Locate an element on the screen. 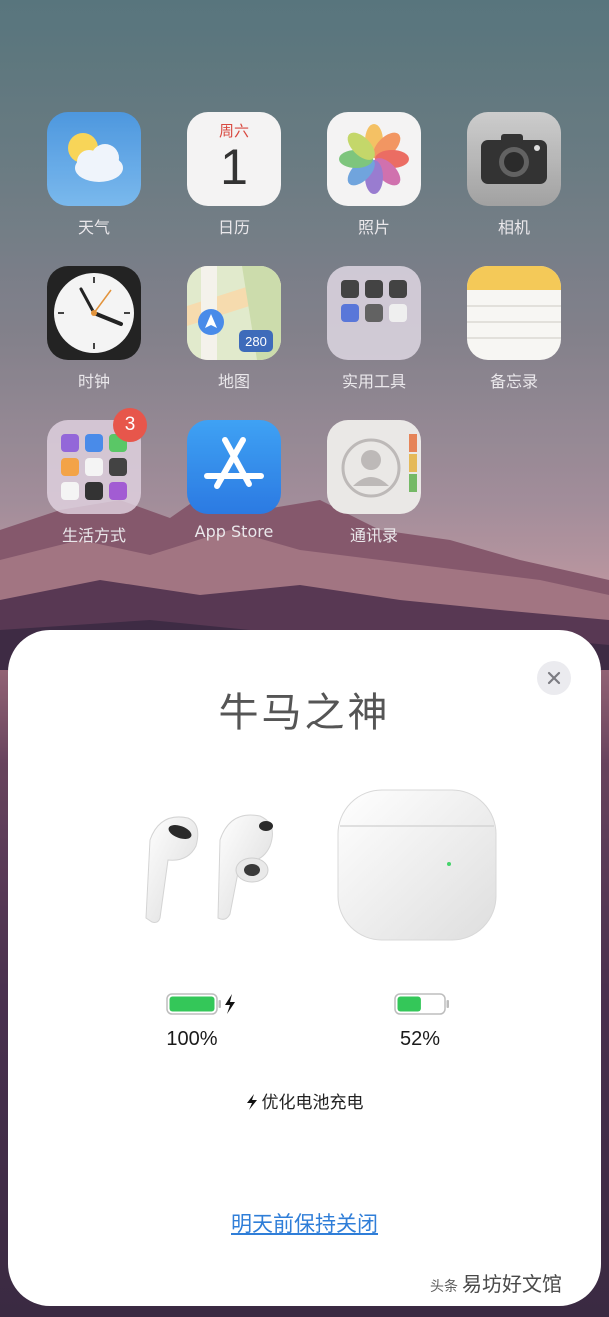 The image size is (609, 1317). airpods-earbuds-image is located at coordinates (209, 868).